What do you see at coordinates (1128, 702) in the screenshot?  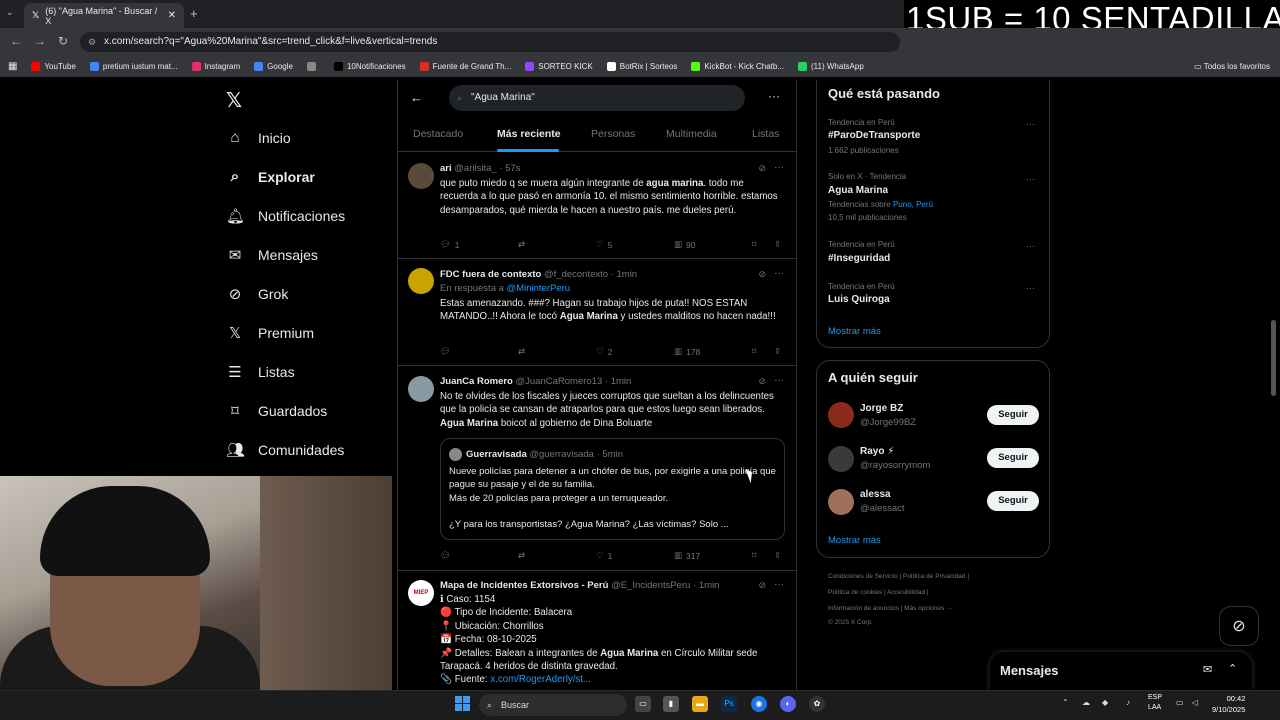 I see `microphone-icon: ♪` at bounding box center [1128, 702].